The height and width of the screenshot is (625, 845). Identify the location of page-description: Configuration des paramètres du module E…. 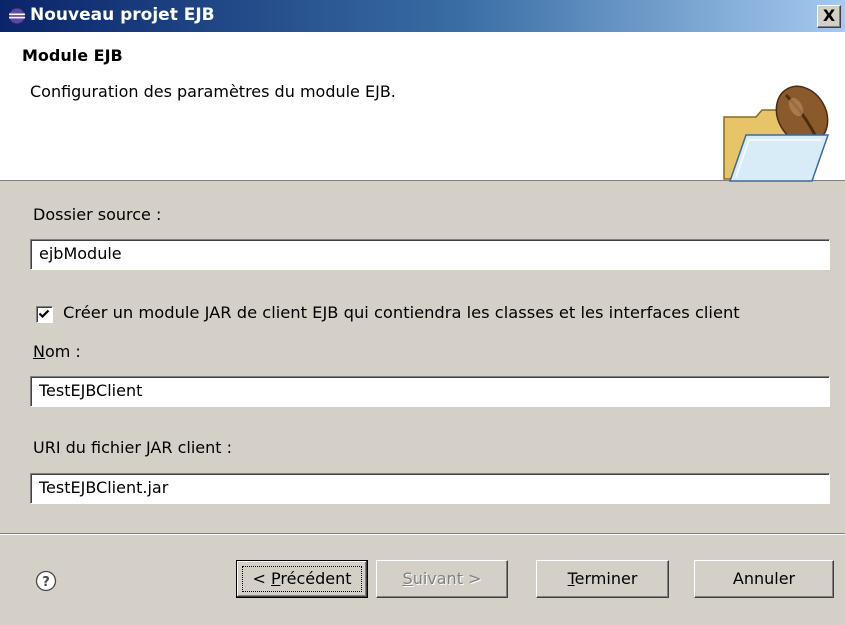
(213, 91).